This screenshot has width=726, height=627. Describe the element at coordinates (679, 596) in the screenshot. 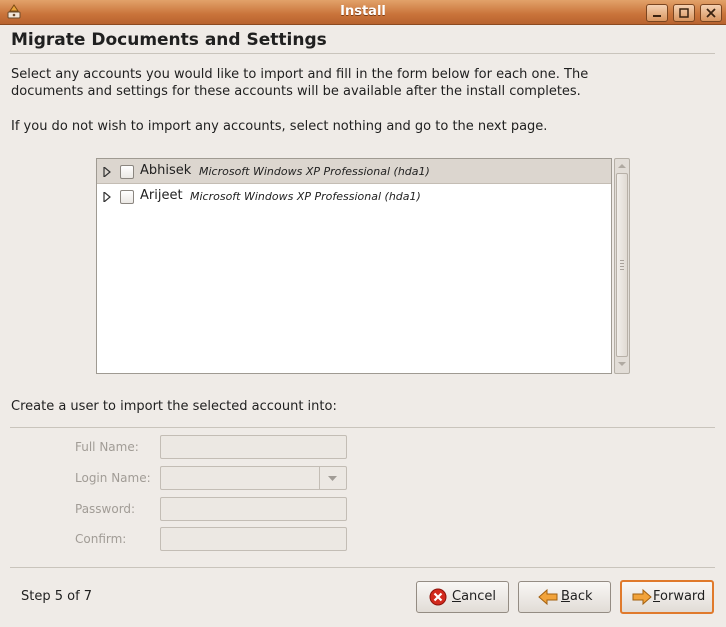

I see `forward-label: Forward` at that location.